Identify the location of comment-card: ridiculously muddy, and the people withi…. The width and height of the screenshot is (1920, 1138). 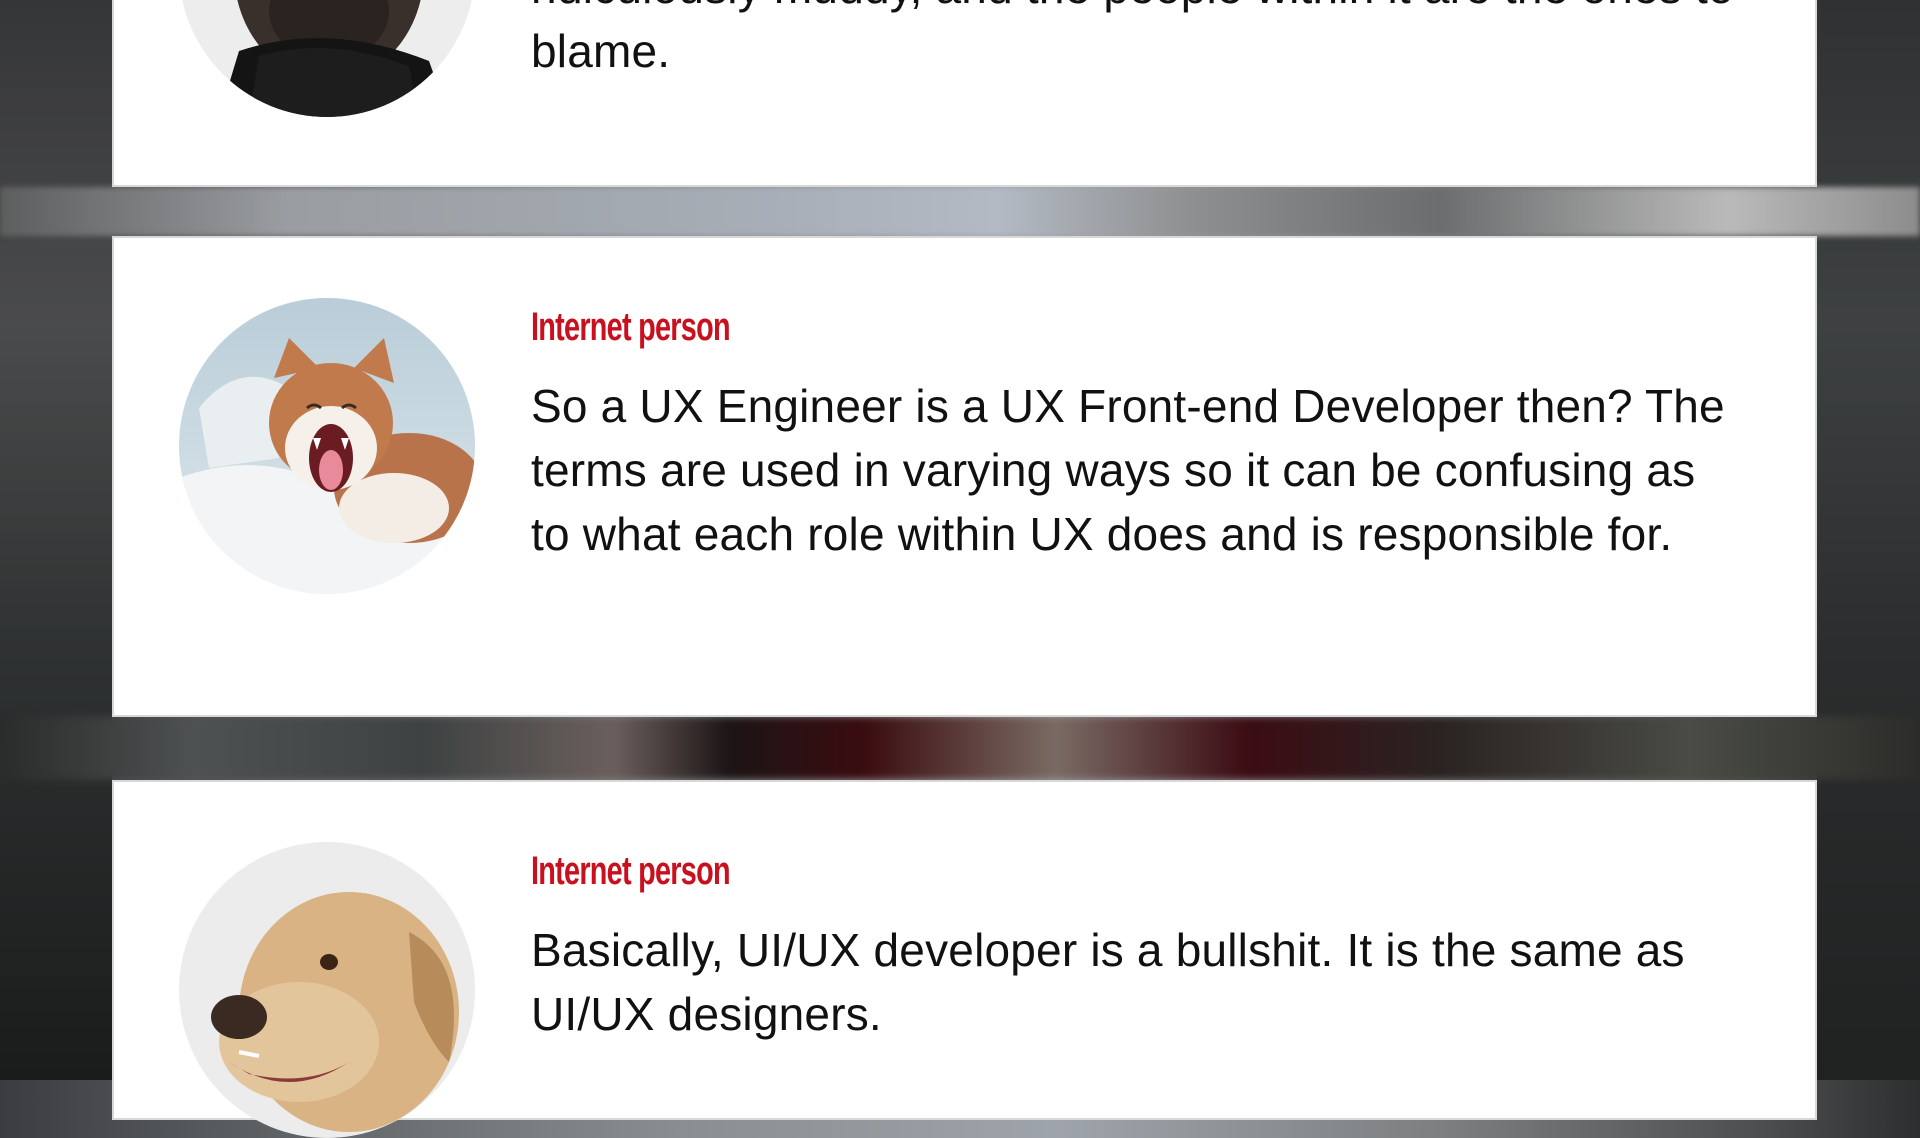
(964, 93).